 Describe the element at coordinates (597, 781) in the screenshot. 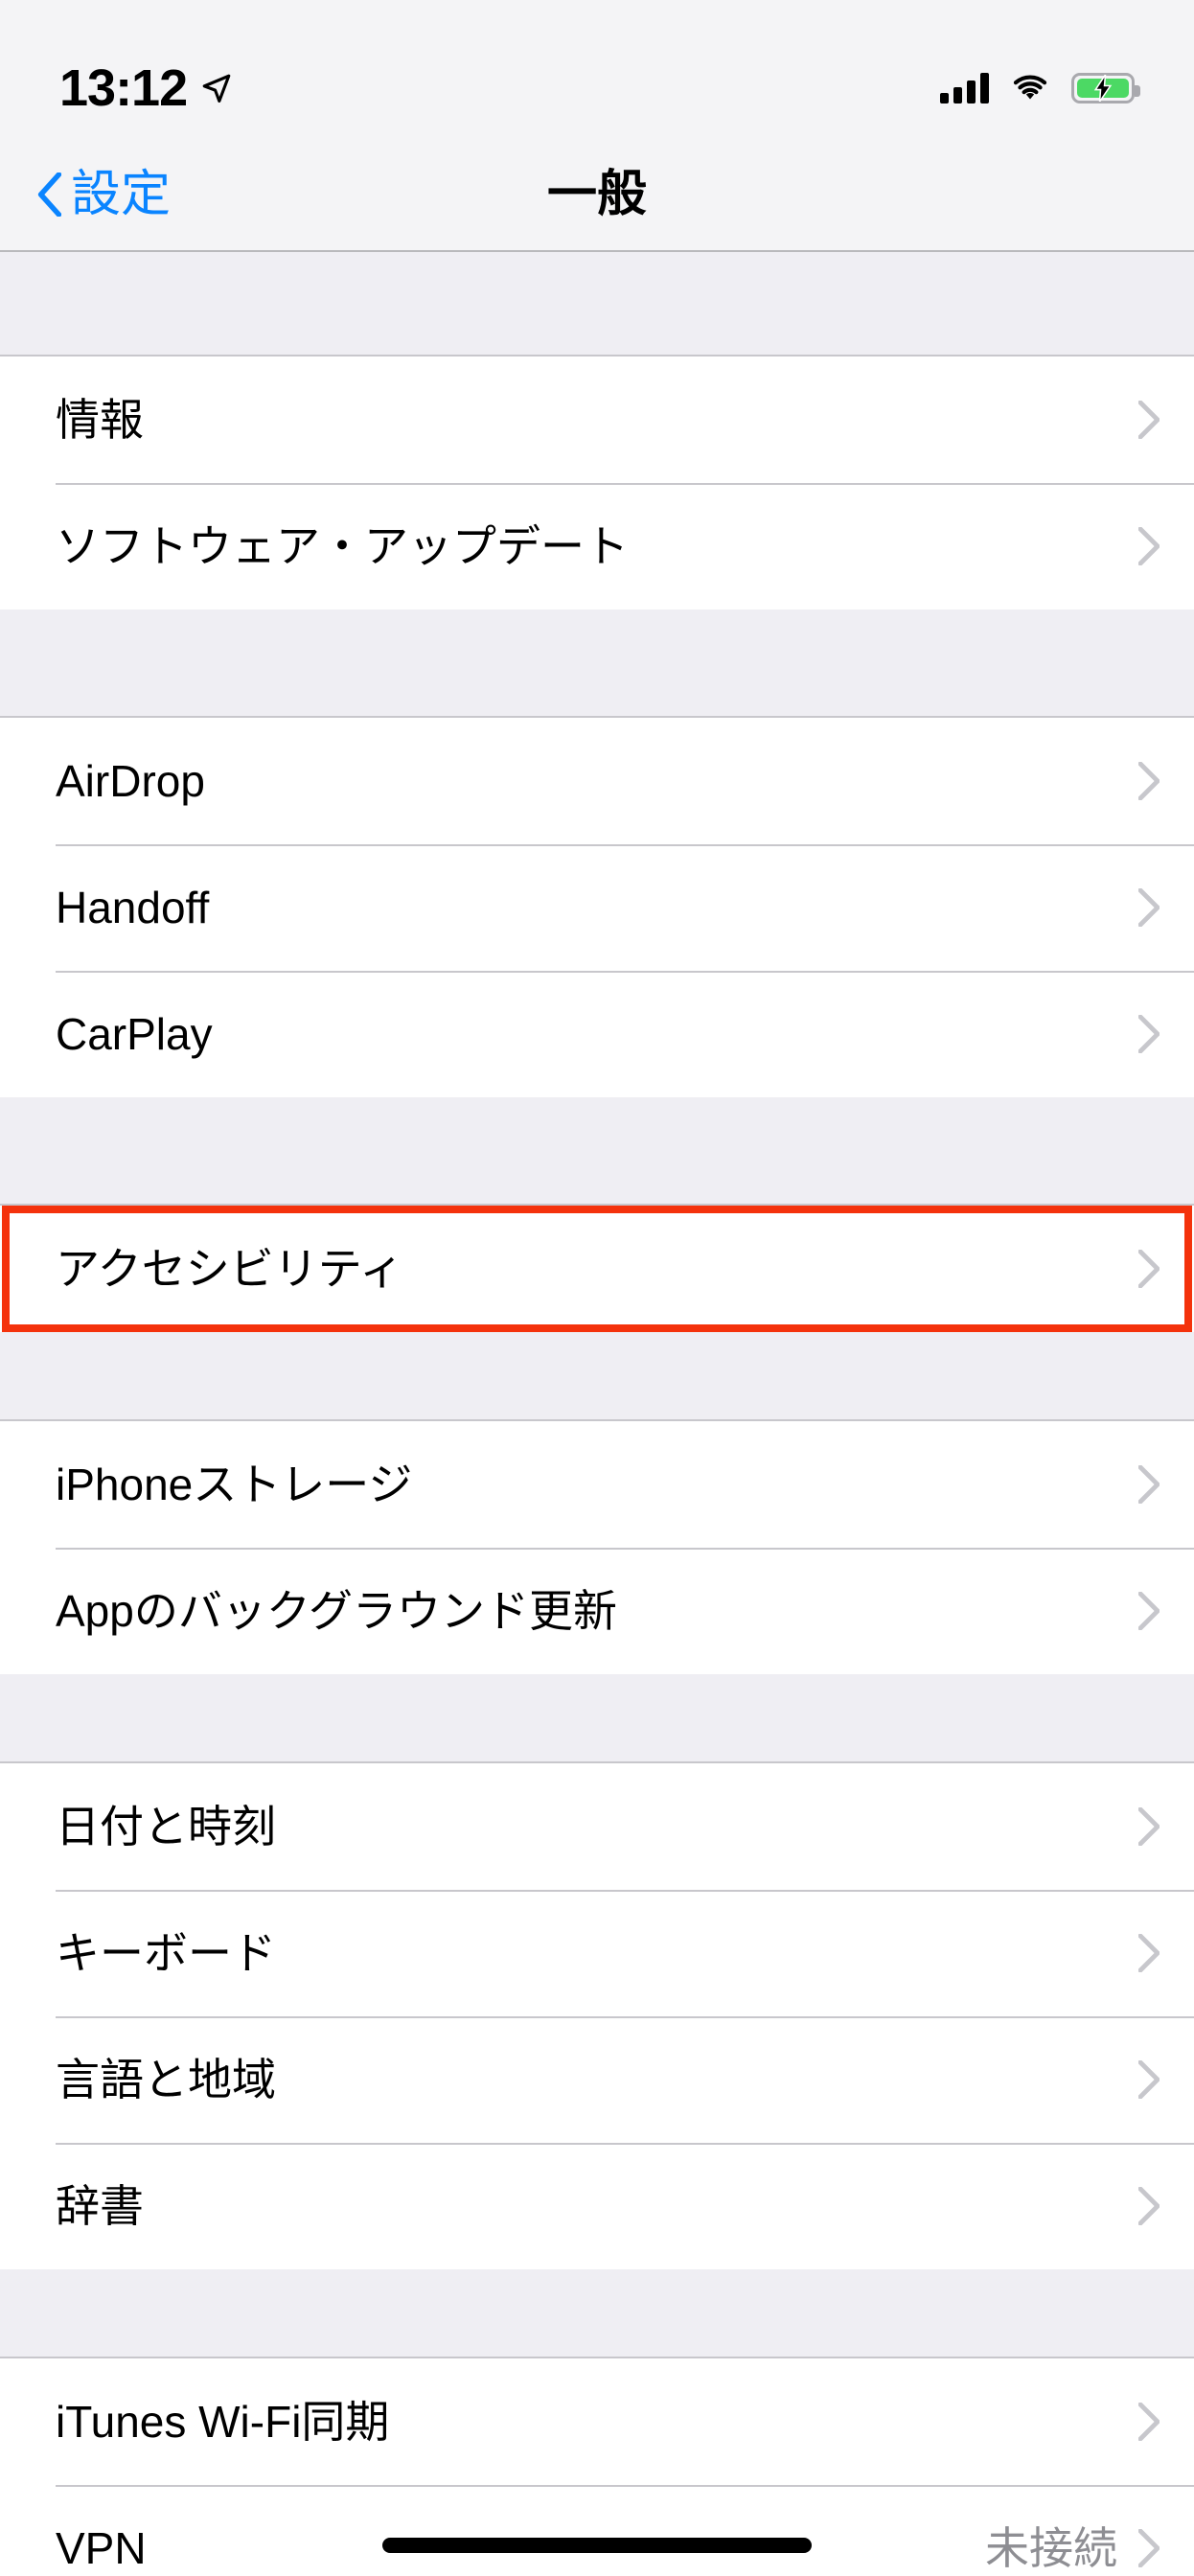

I see `list-item: AirDrop` at that location.